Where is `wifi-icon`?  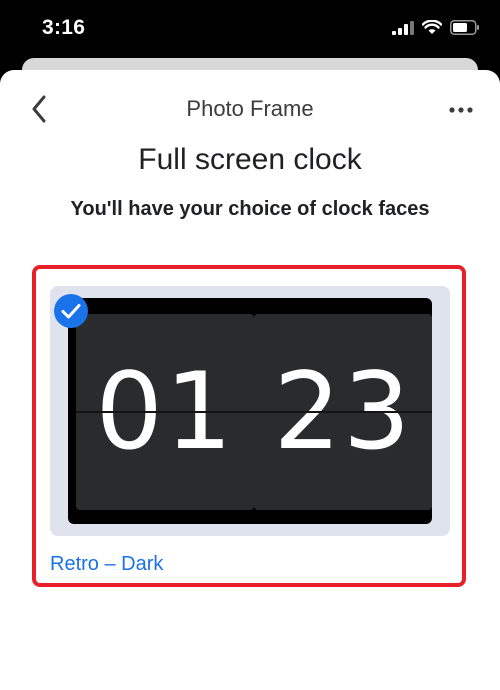
wifi-icon is located at coordinates (432, 27).